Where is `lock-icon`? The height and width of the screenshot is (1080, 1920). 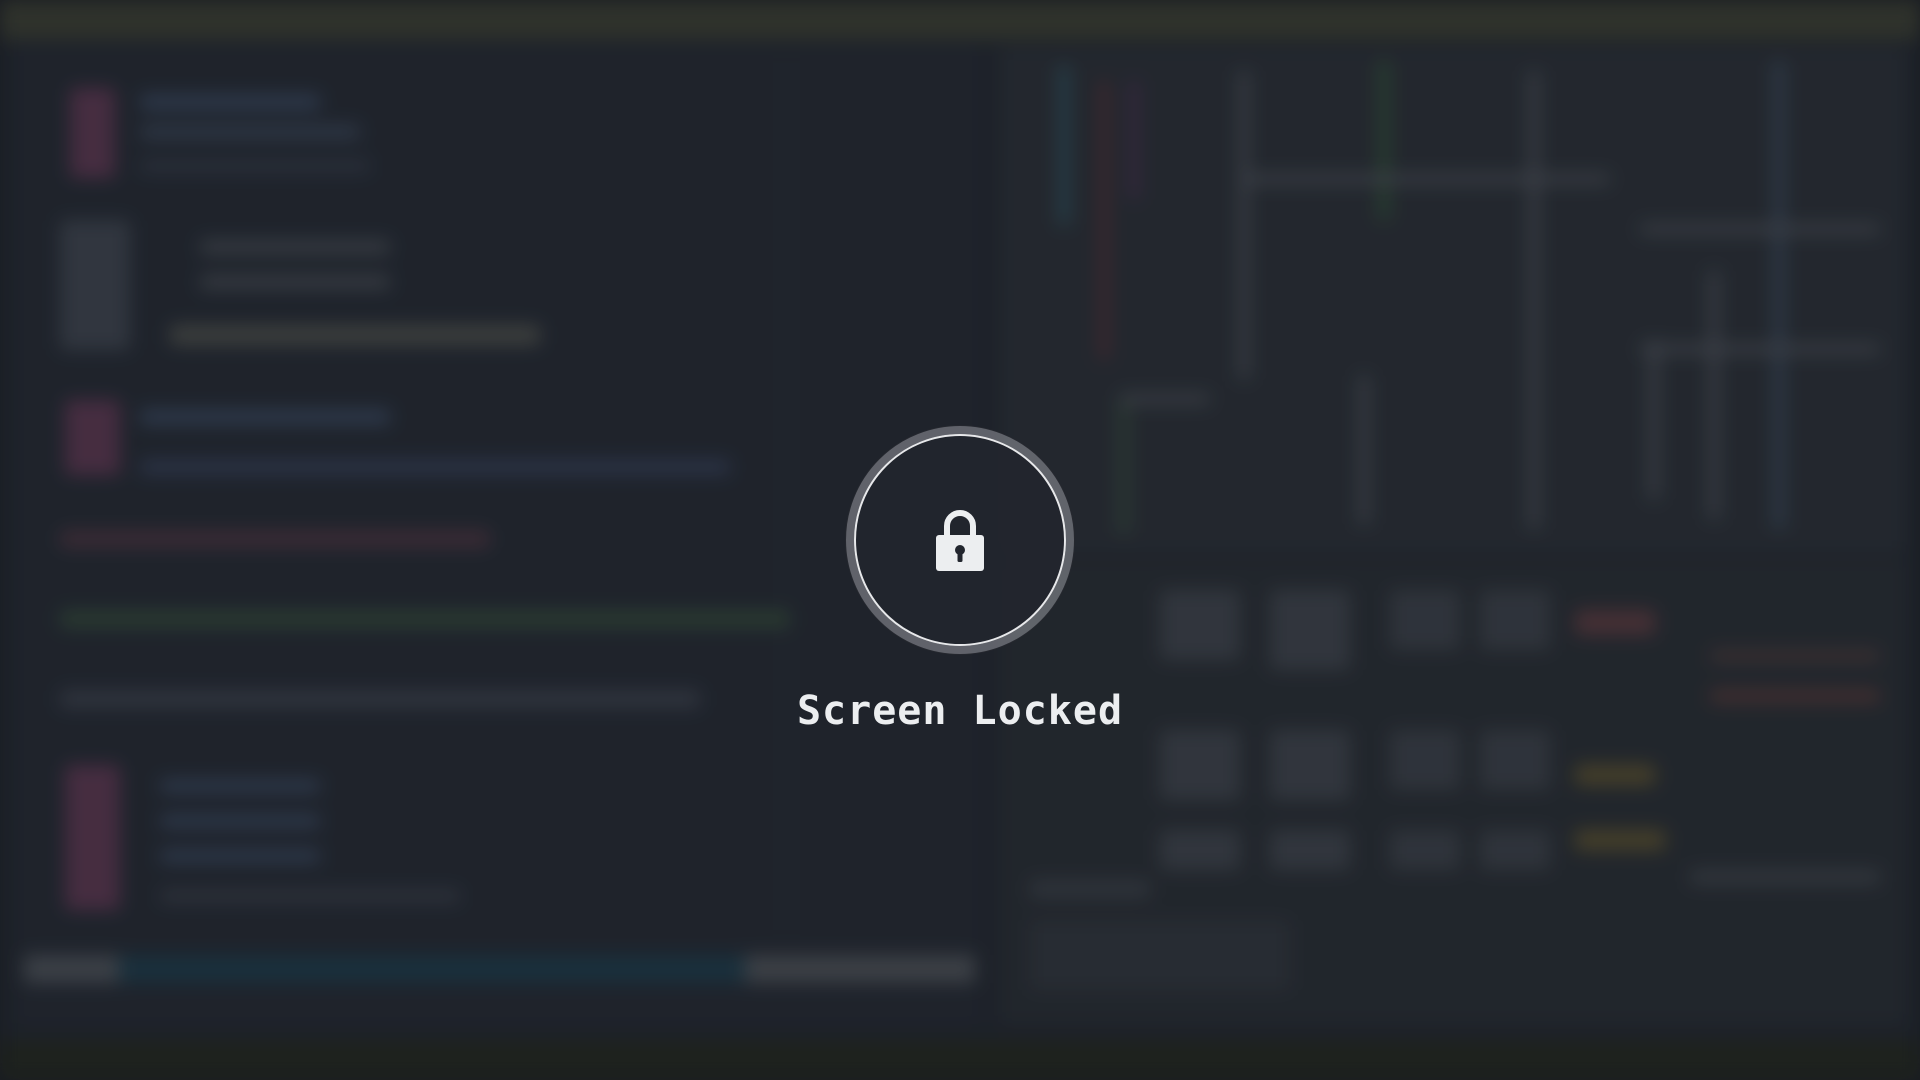 lock-icon is located at coordinates (960, 540).